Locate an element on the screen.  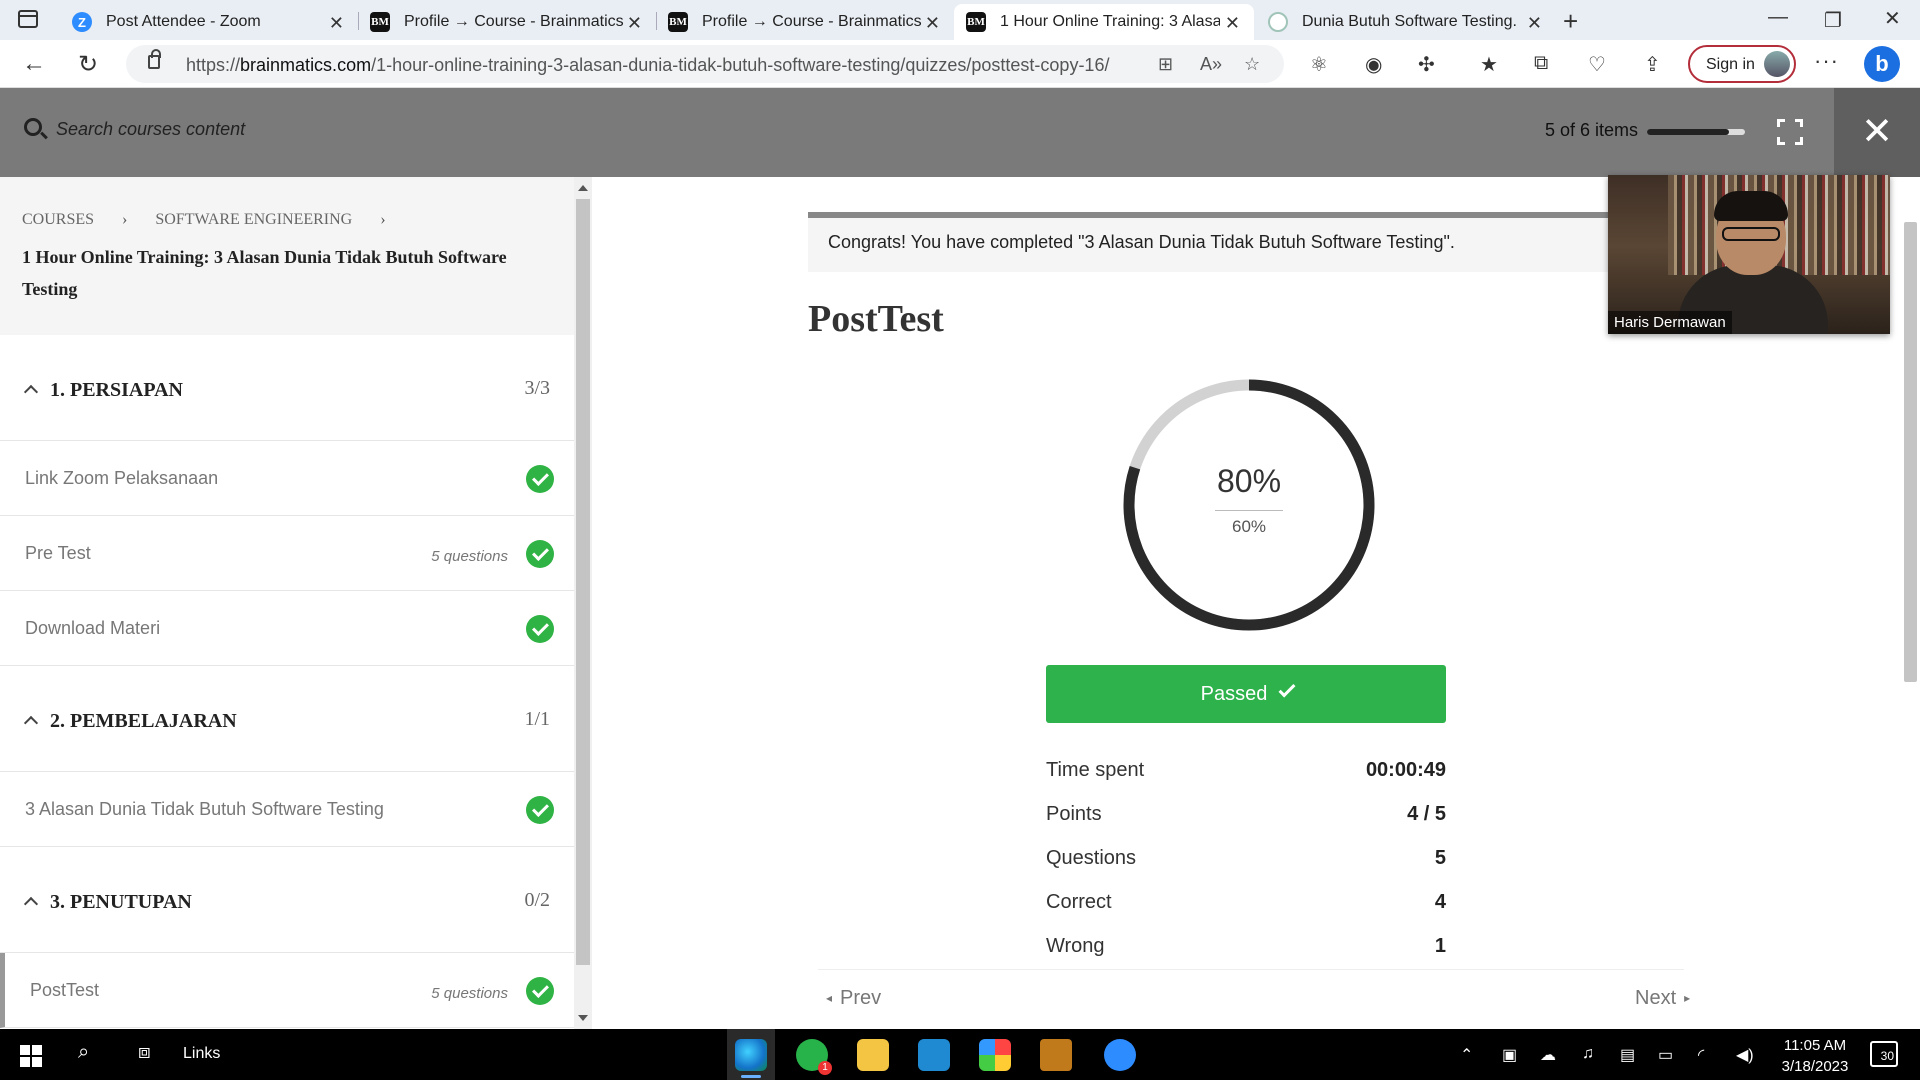
course-header: 5 of 6 items ✕ is located at coordinates (960, 132).